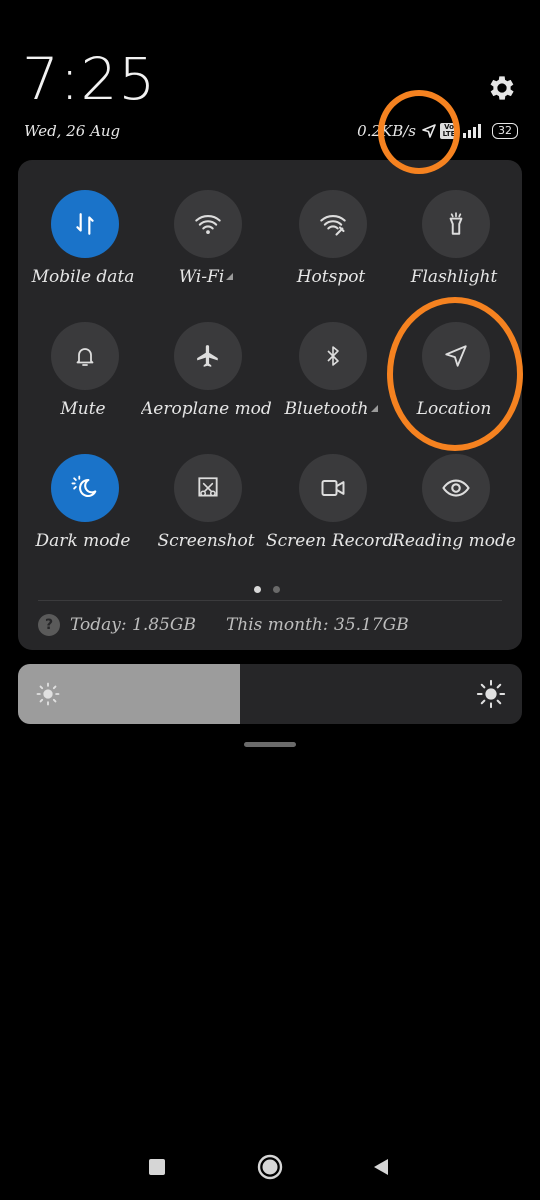 The height and width of the screenshot is (1200, 540). What do you see at coordinates (133, 625) in the screenshot?
I see `usage-today: Today: 1.85GB` at bounding box center [133, 625].